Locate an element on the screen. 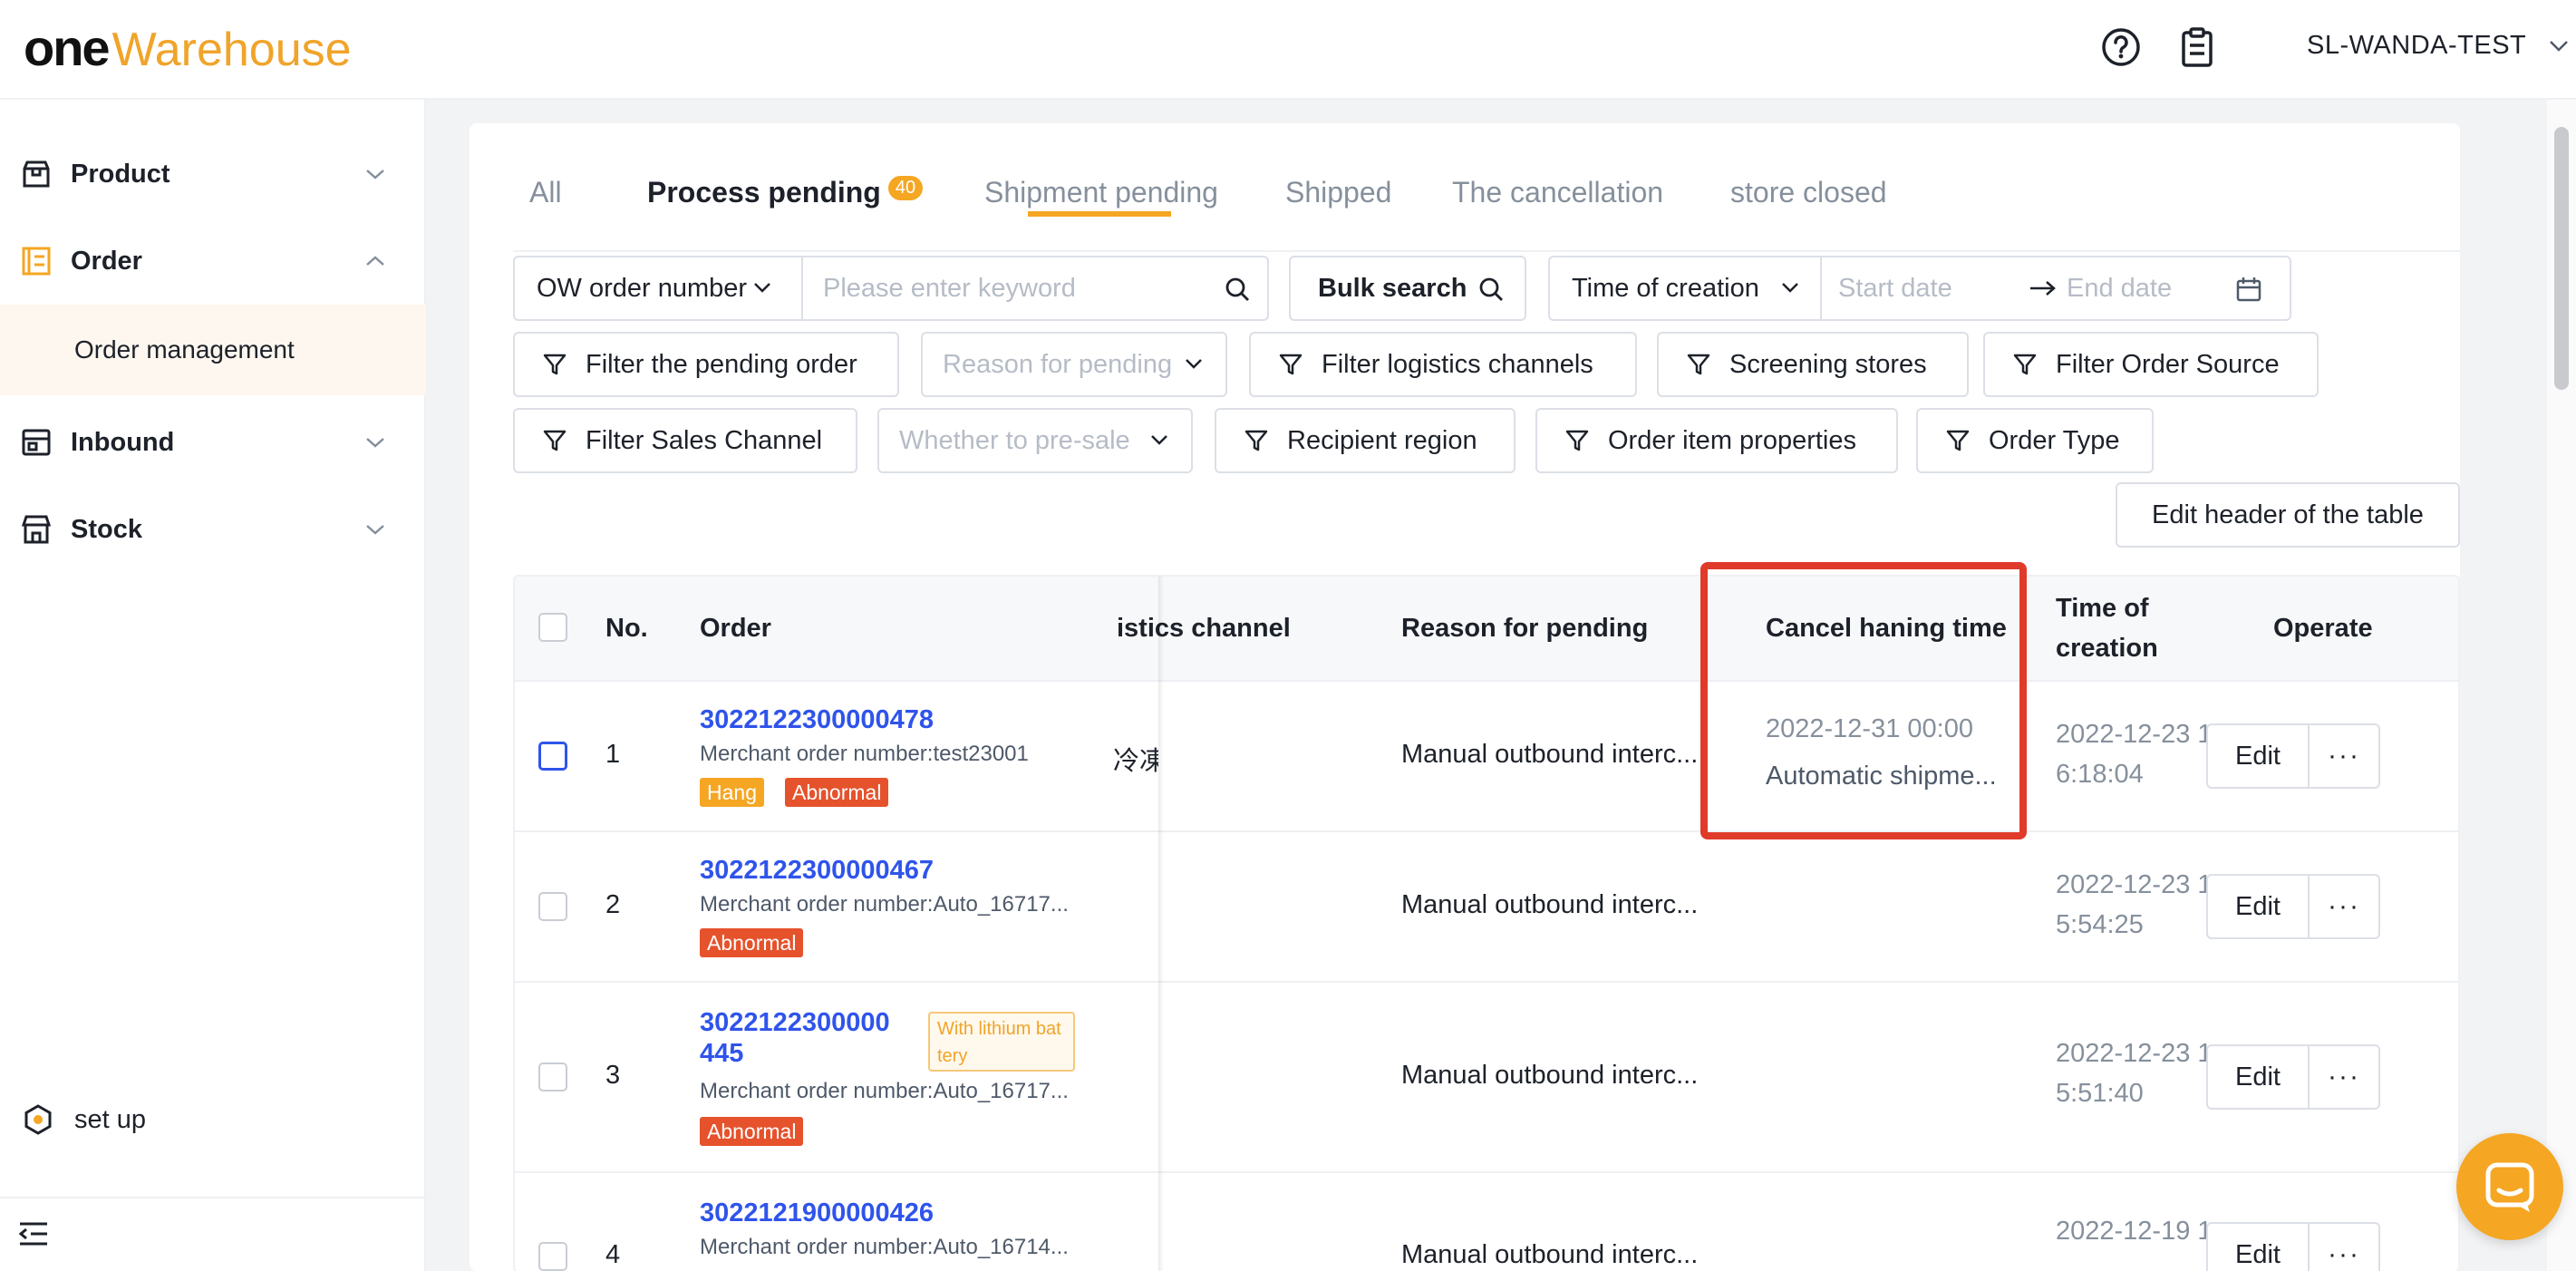  order-item-properties-button: Order item properties is located at coordinates (1716, 440).